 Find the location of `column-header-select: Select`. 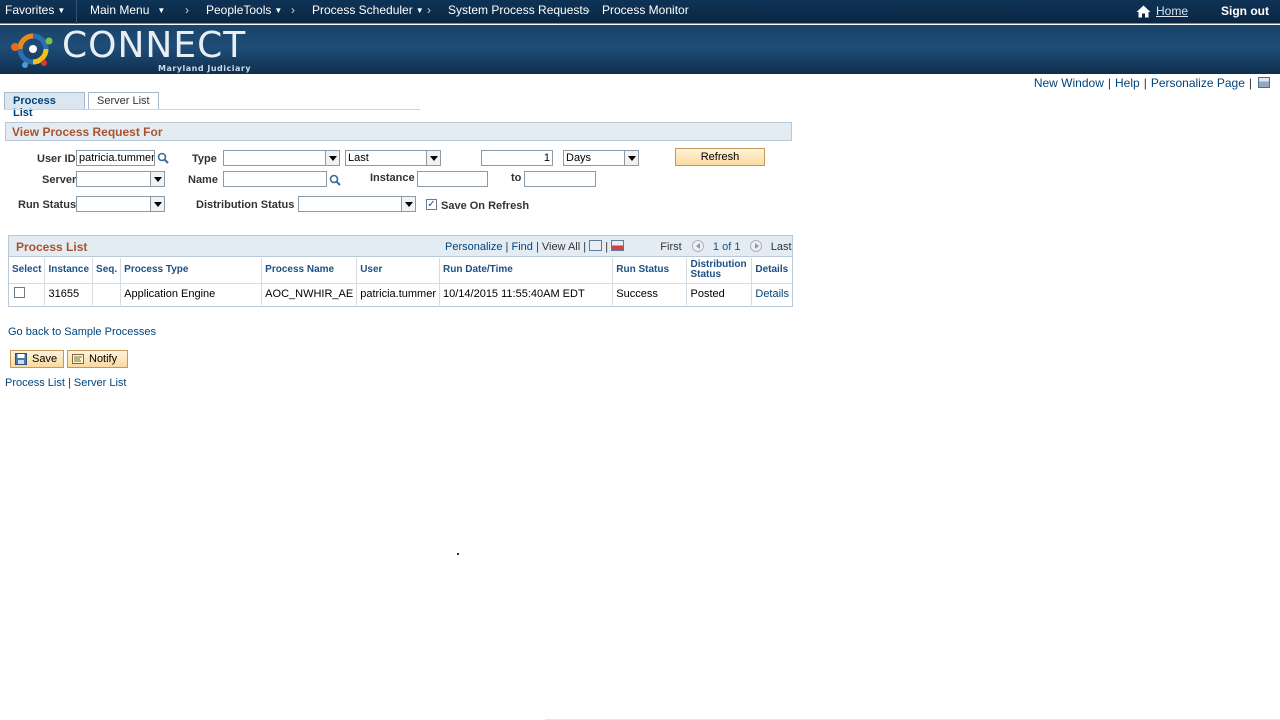

column-header-select: Select is located at coordinates (27, 271).